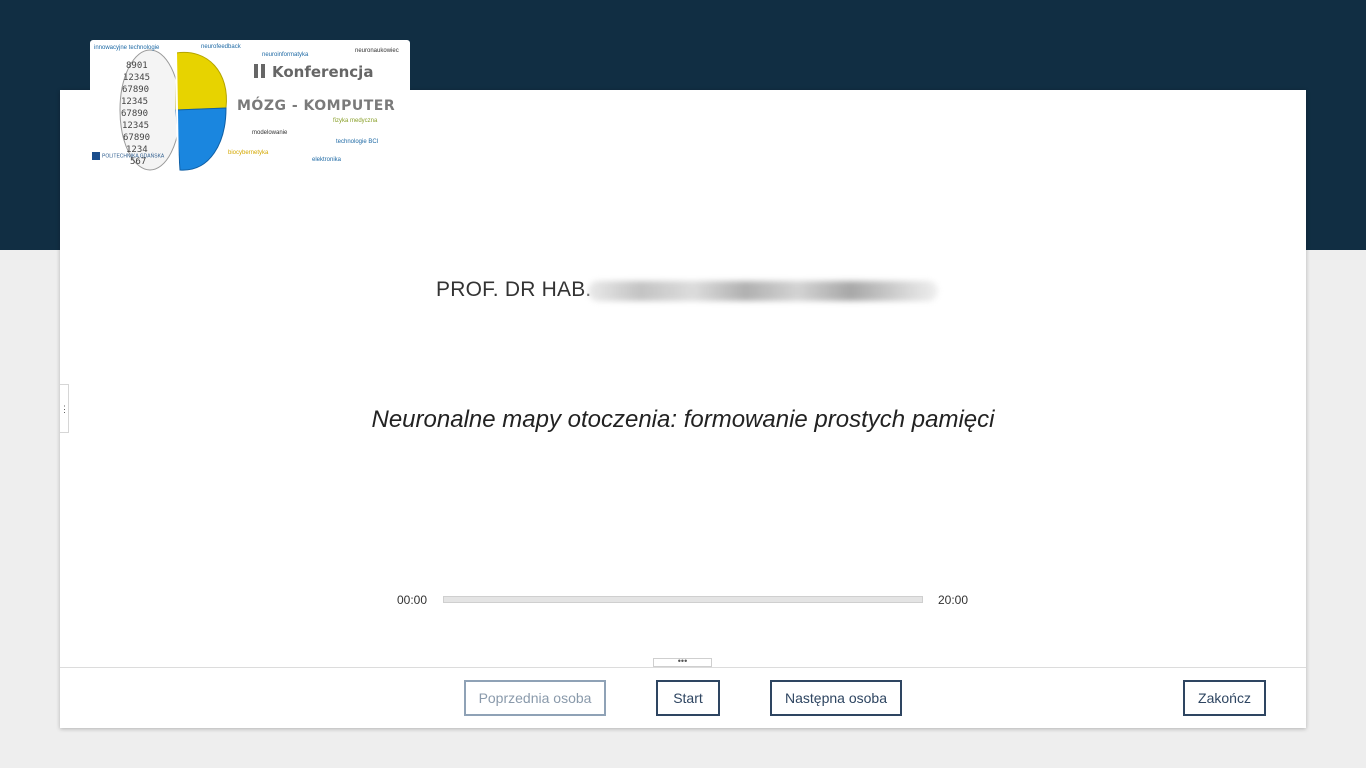 The image size is (1366, 768). I want to click on previous-person-button: Poprzednia osoba, so click(535, 698).